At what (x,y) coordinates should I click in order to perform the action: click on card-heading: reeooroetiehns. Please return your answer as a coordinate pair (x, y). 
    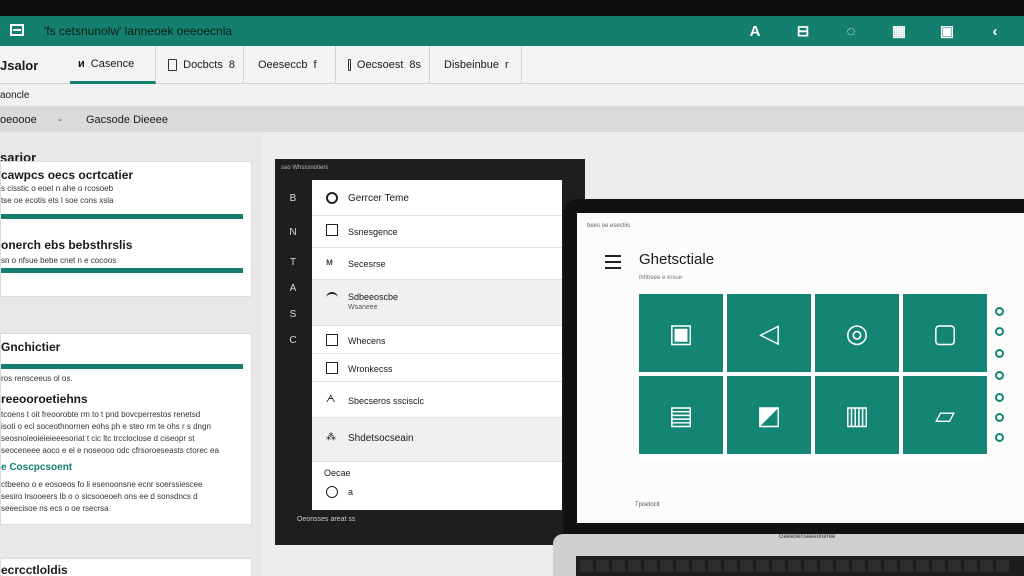
    Looking at the image, I should click on (44, 399).